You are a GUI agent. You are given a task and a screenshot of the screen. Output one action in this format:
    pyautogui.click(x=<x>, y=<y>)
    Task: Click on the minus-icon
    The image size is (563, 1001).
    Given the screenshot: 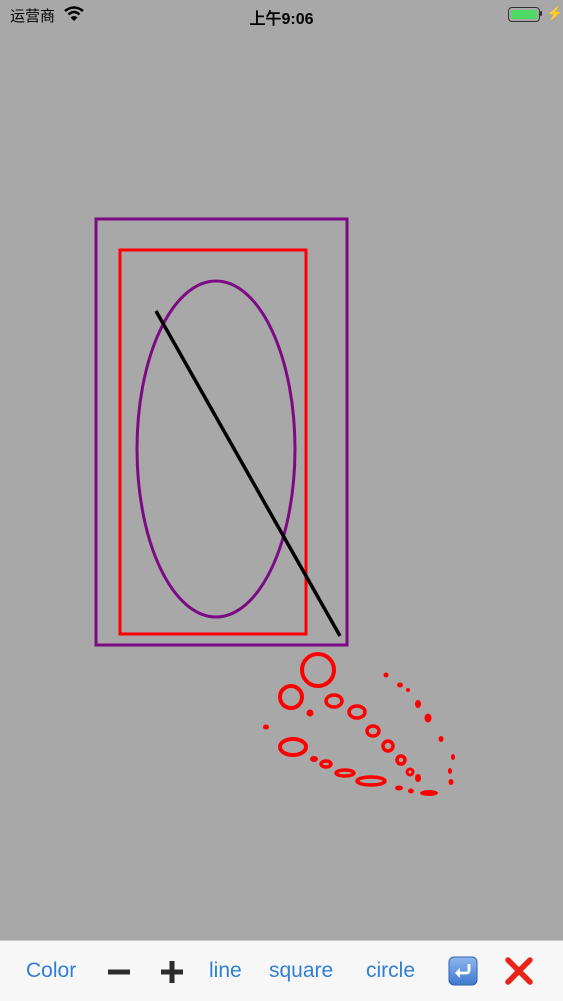 What is the action you would take?
    pyautogui.click(x=119, y=974)
    